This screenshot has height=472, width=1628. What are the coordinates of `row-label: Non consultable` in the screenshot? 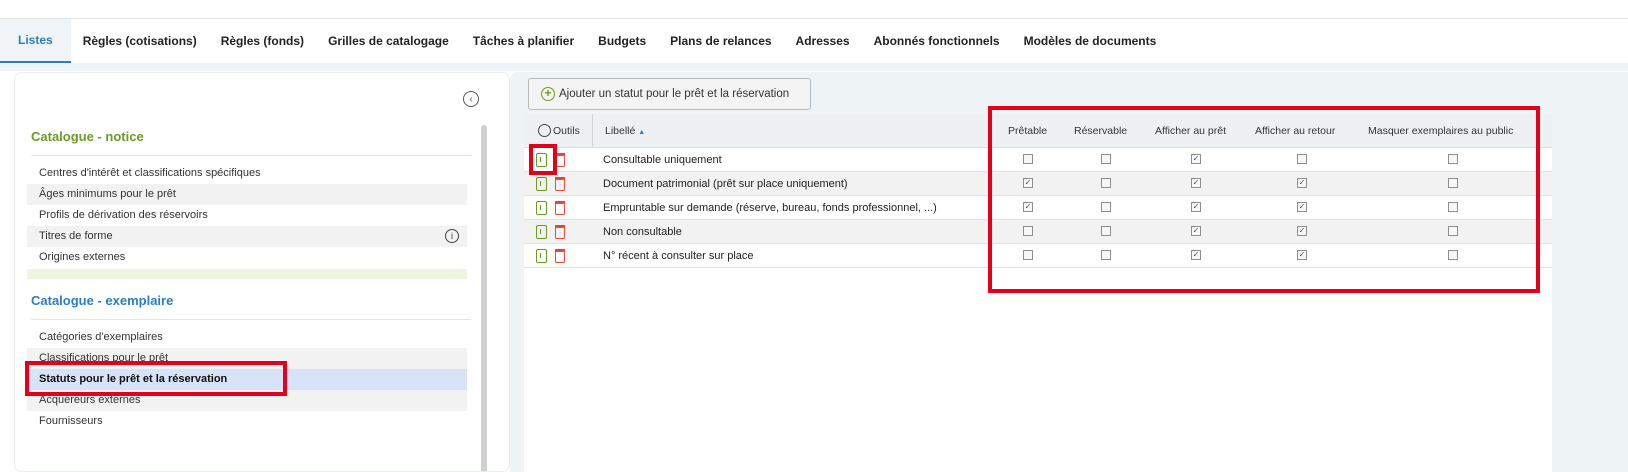 It's located at (642, 232).